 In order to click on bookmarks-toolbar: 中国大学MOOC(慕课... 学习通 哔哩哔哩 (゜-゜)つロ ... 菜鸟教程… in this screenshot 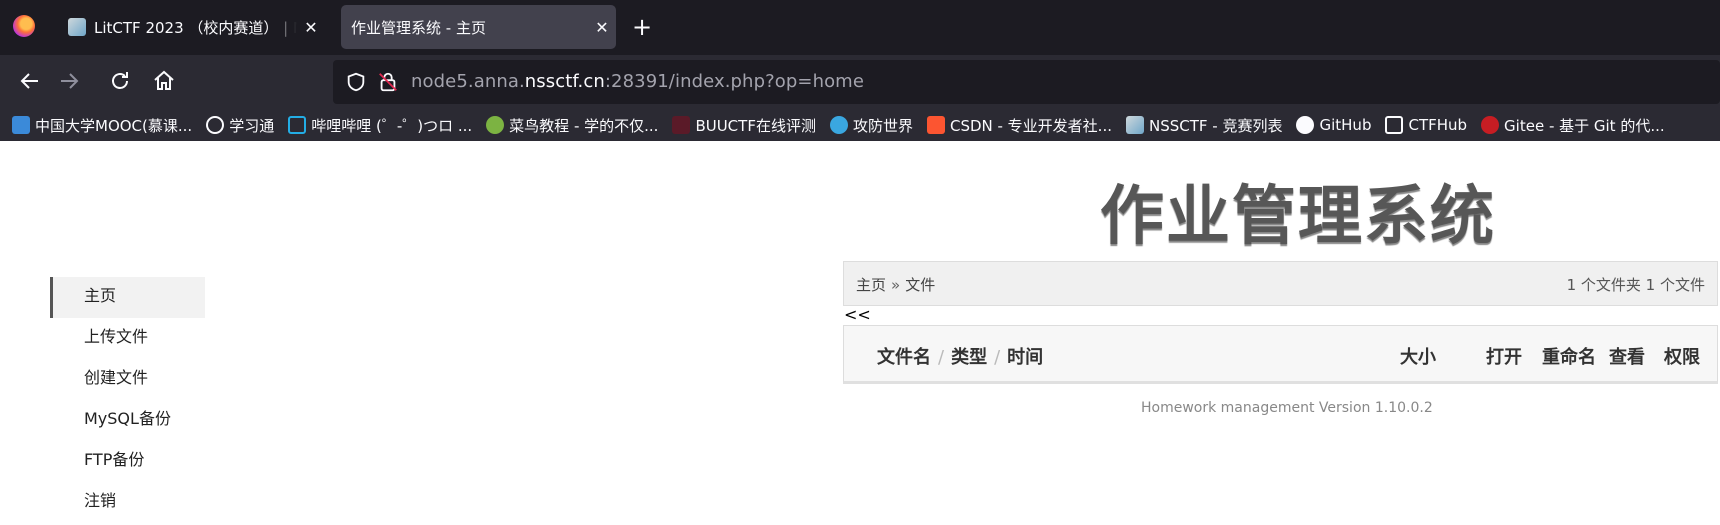, I will do `click(860, 125)`.